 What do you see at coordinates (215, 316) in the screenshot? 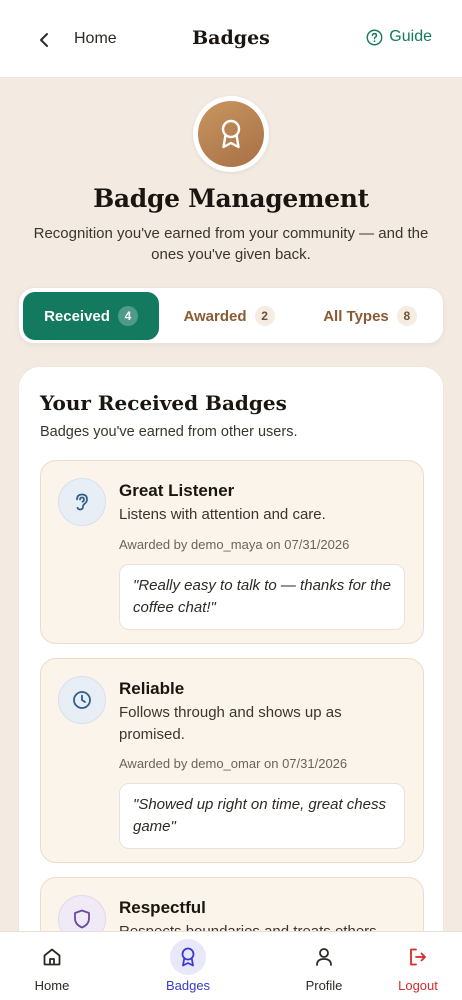
I see `tab-label: Awarded` at bounding box center [215, 316].